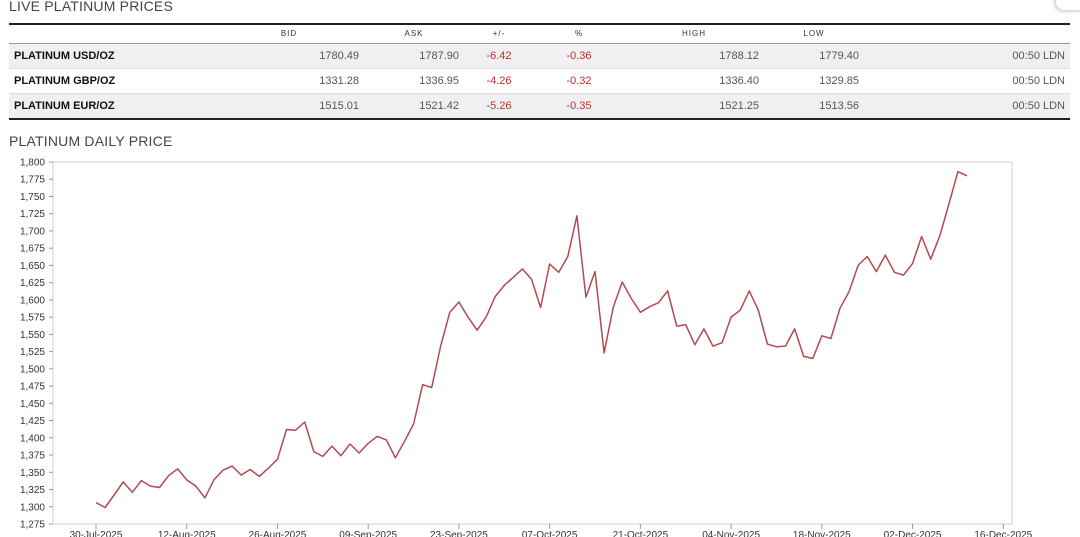 This screenshot has width=1080, height=537. What do you see at coordinates (579, 106) in the screenshot?
I see `row-pct: -0.35` at bounding box center [579, 106].